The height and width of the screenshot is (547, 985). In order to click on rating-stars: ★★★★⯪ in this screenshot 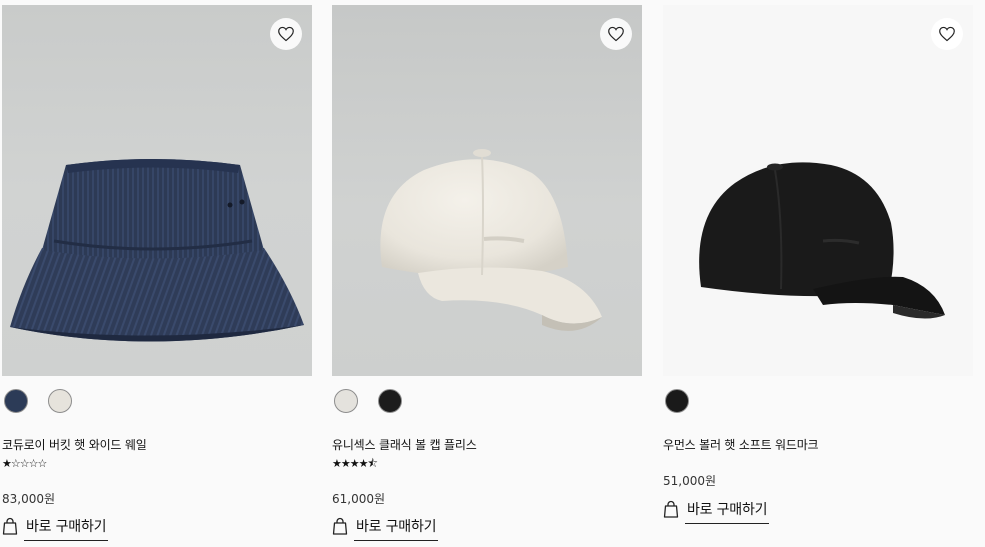, I will do `click(355, 463)`.